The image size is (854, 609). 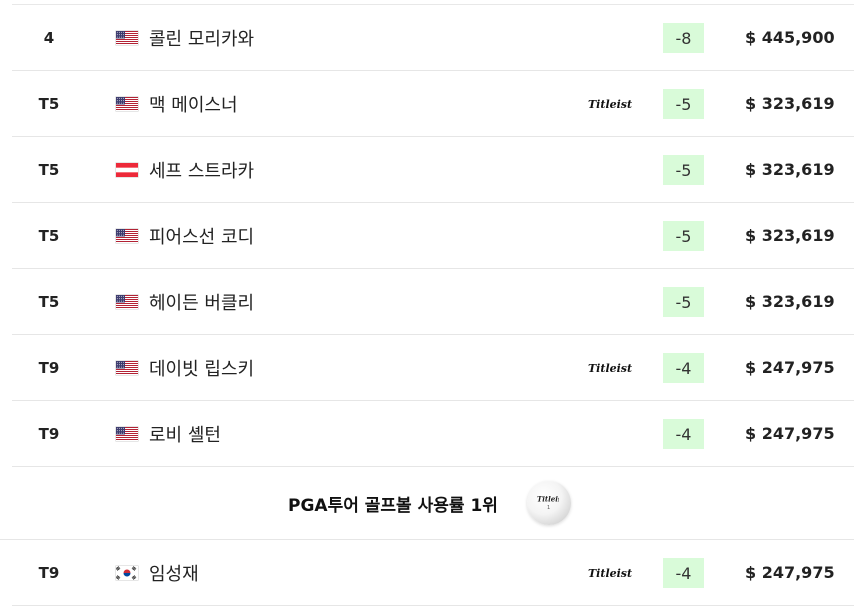 What do you see at coordinates (683, 38) in the screenshot?
I see `score-badge: -8` at bounding box center [683, 38].